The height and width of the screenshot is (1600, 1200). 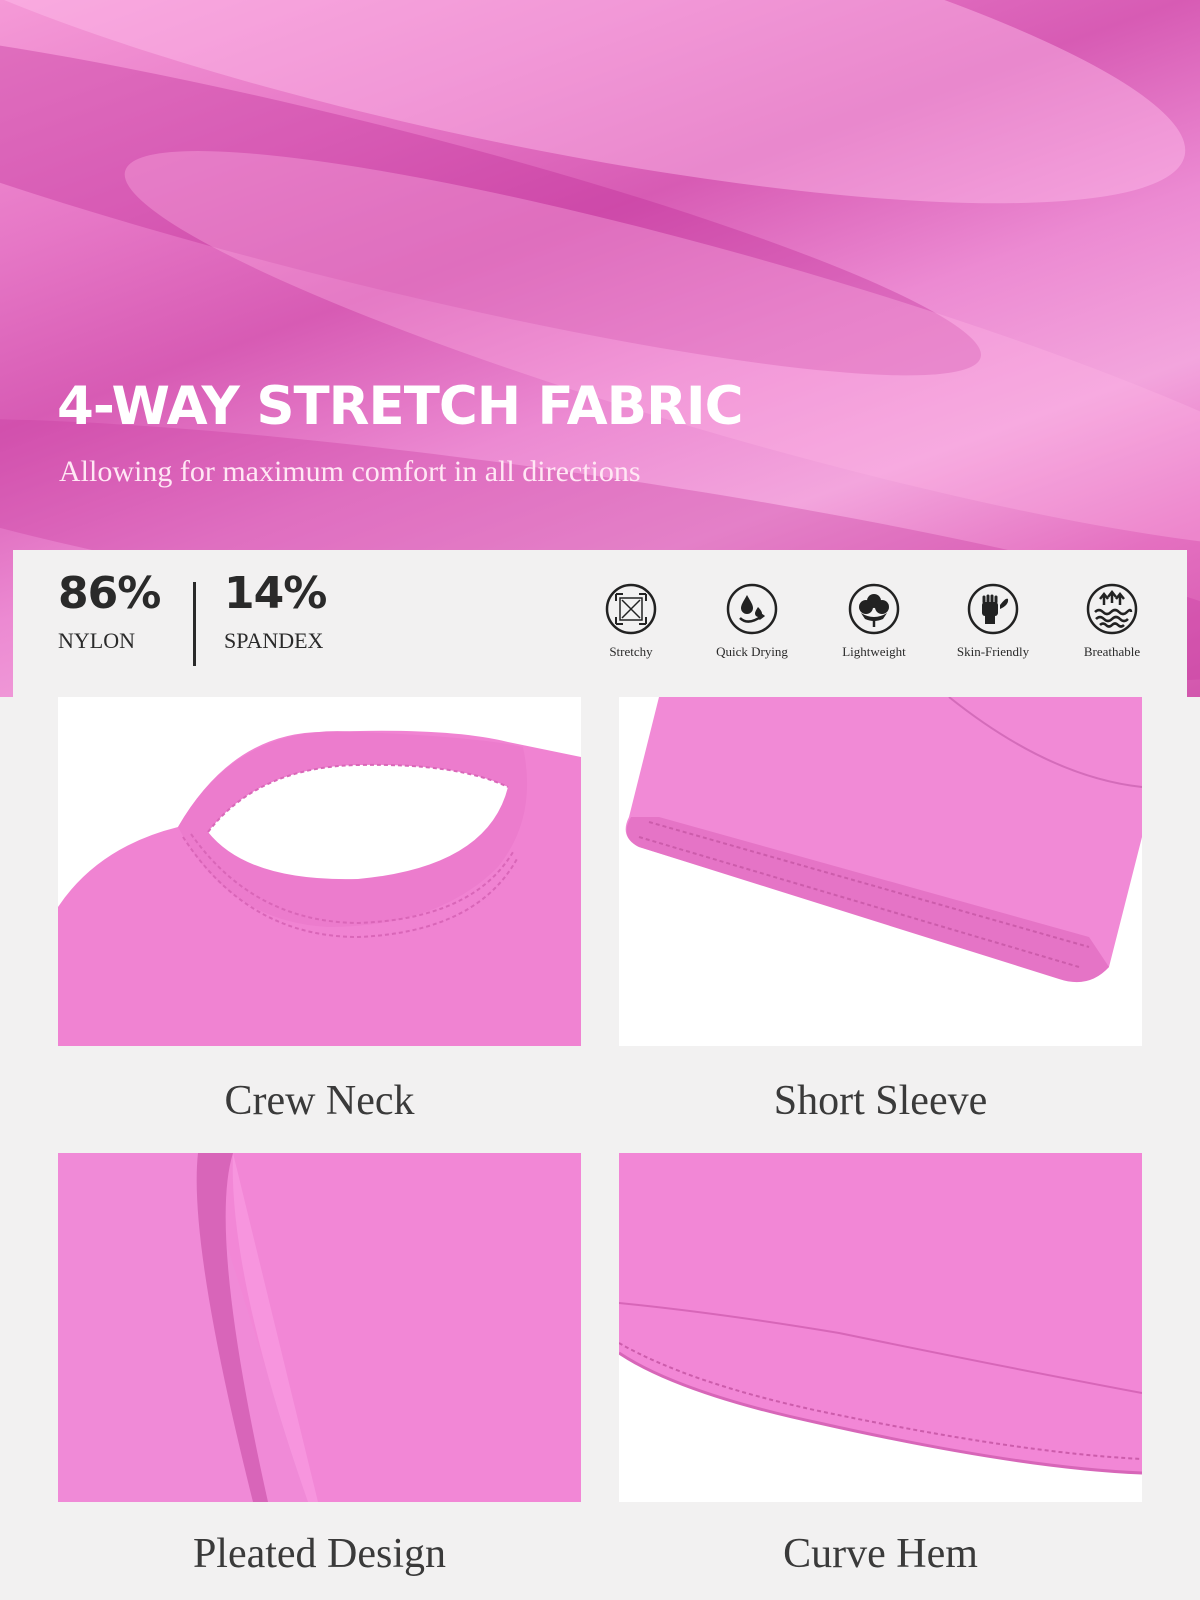 What do you see at coordinates (319, 1327) in the screenshot?
I see `detail-photo-pleated-design` at bounding box center [319, 1327].